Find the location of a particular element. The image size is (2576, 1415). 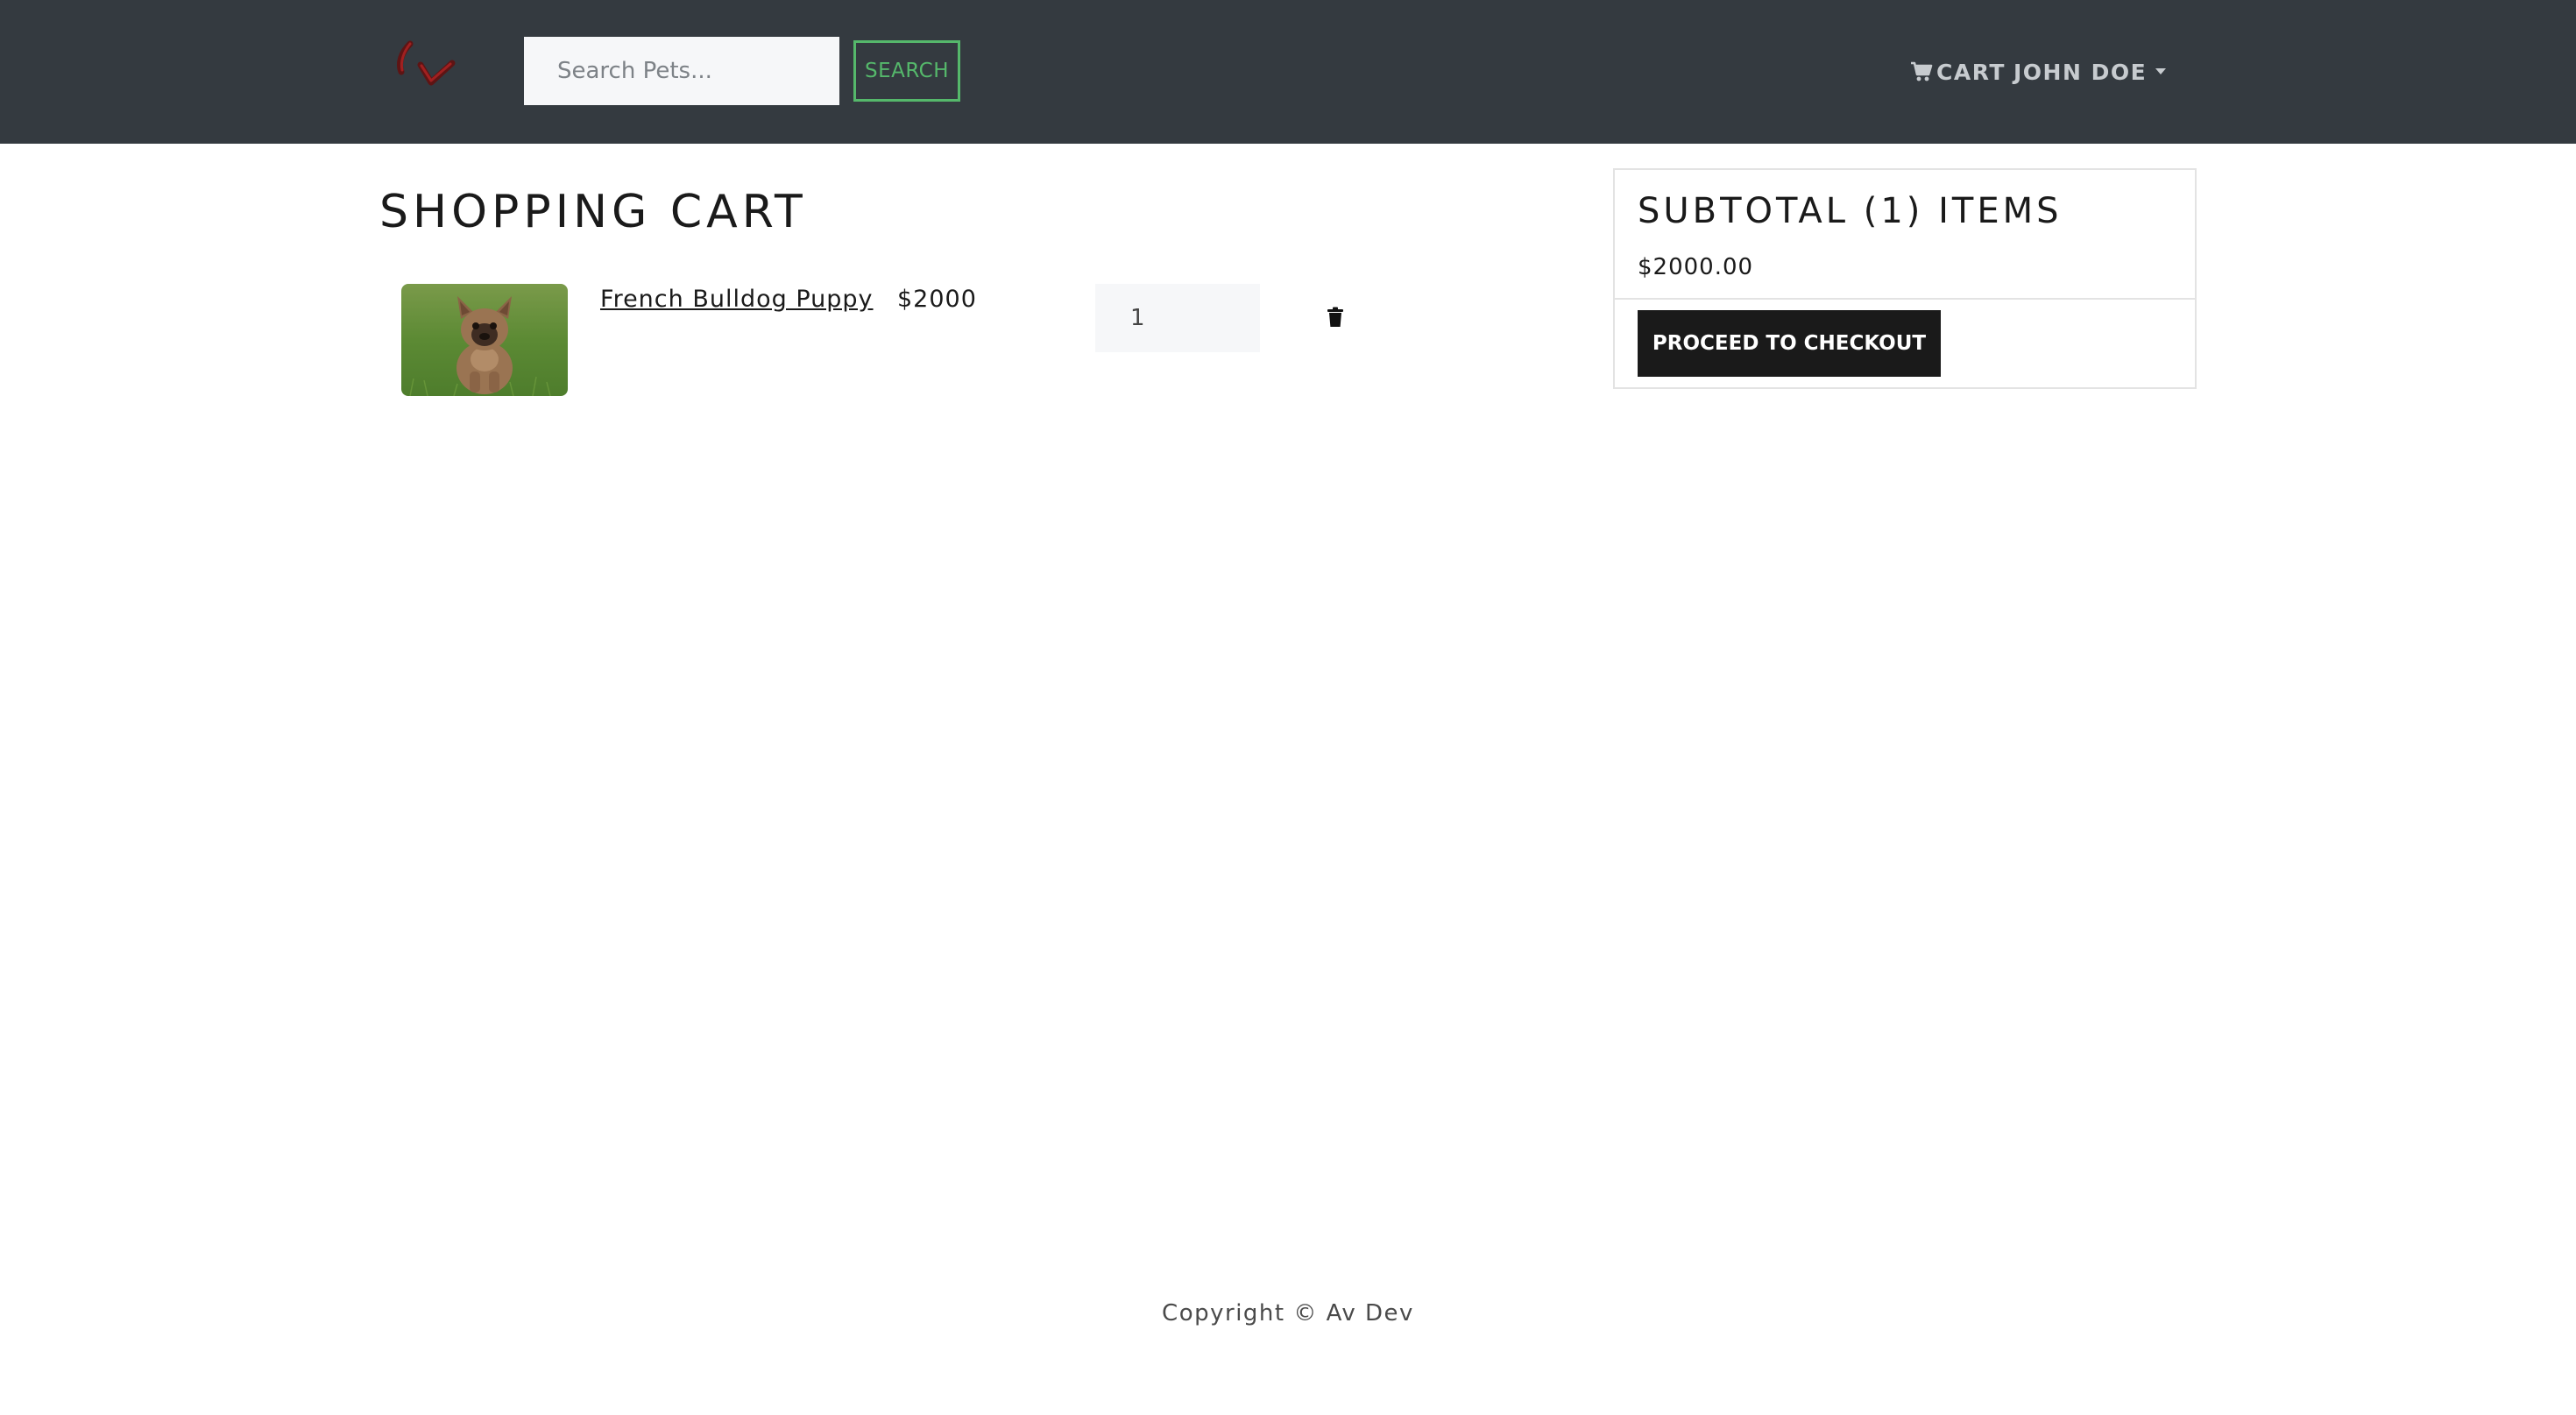

user-menu-dropdown: JOHN DOE is located at coordinates (2090, 71).